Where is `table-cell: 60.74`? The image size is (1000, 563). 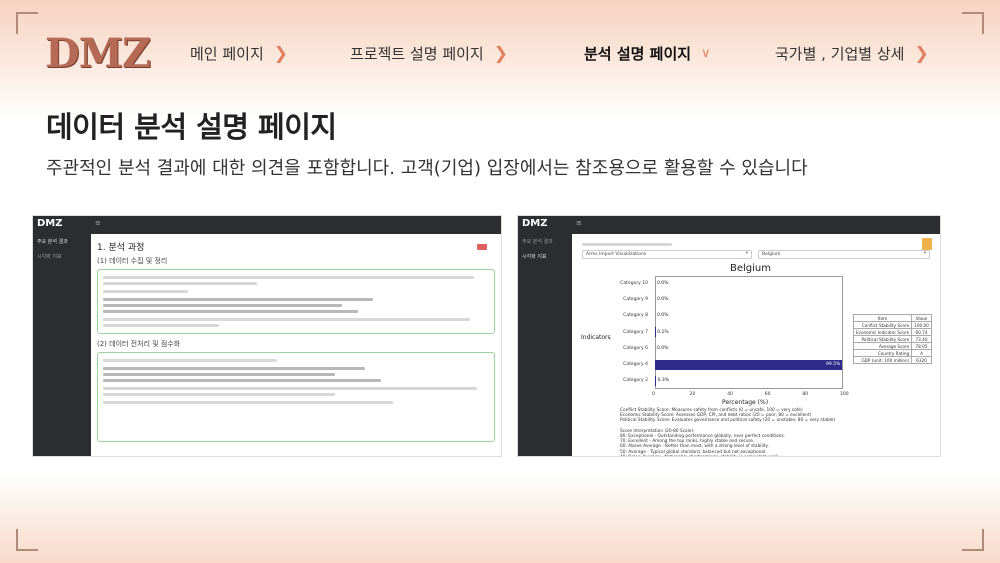
table-cell: 60.74 is located at coordinates (921, 332).